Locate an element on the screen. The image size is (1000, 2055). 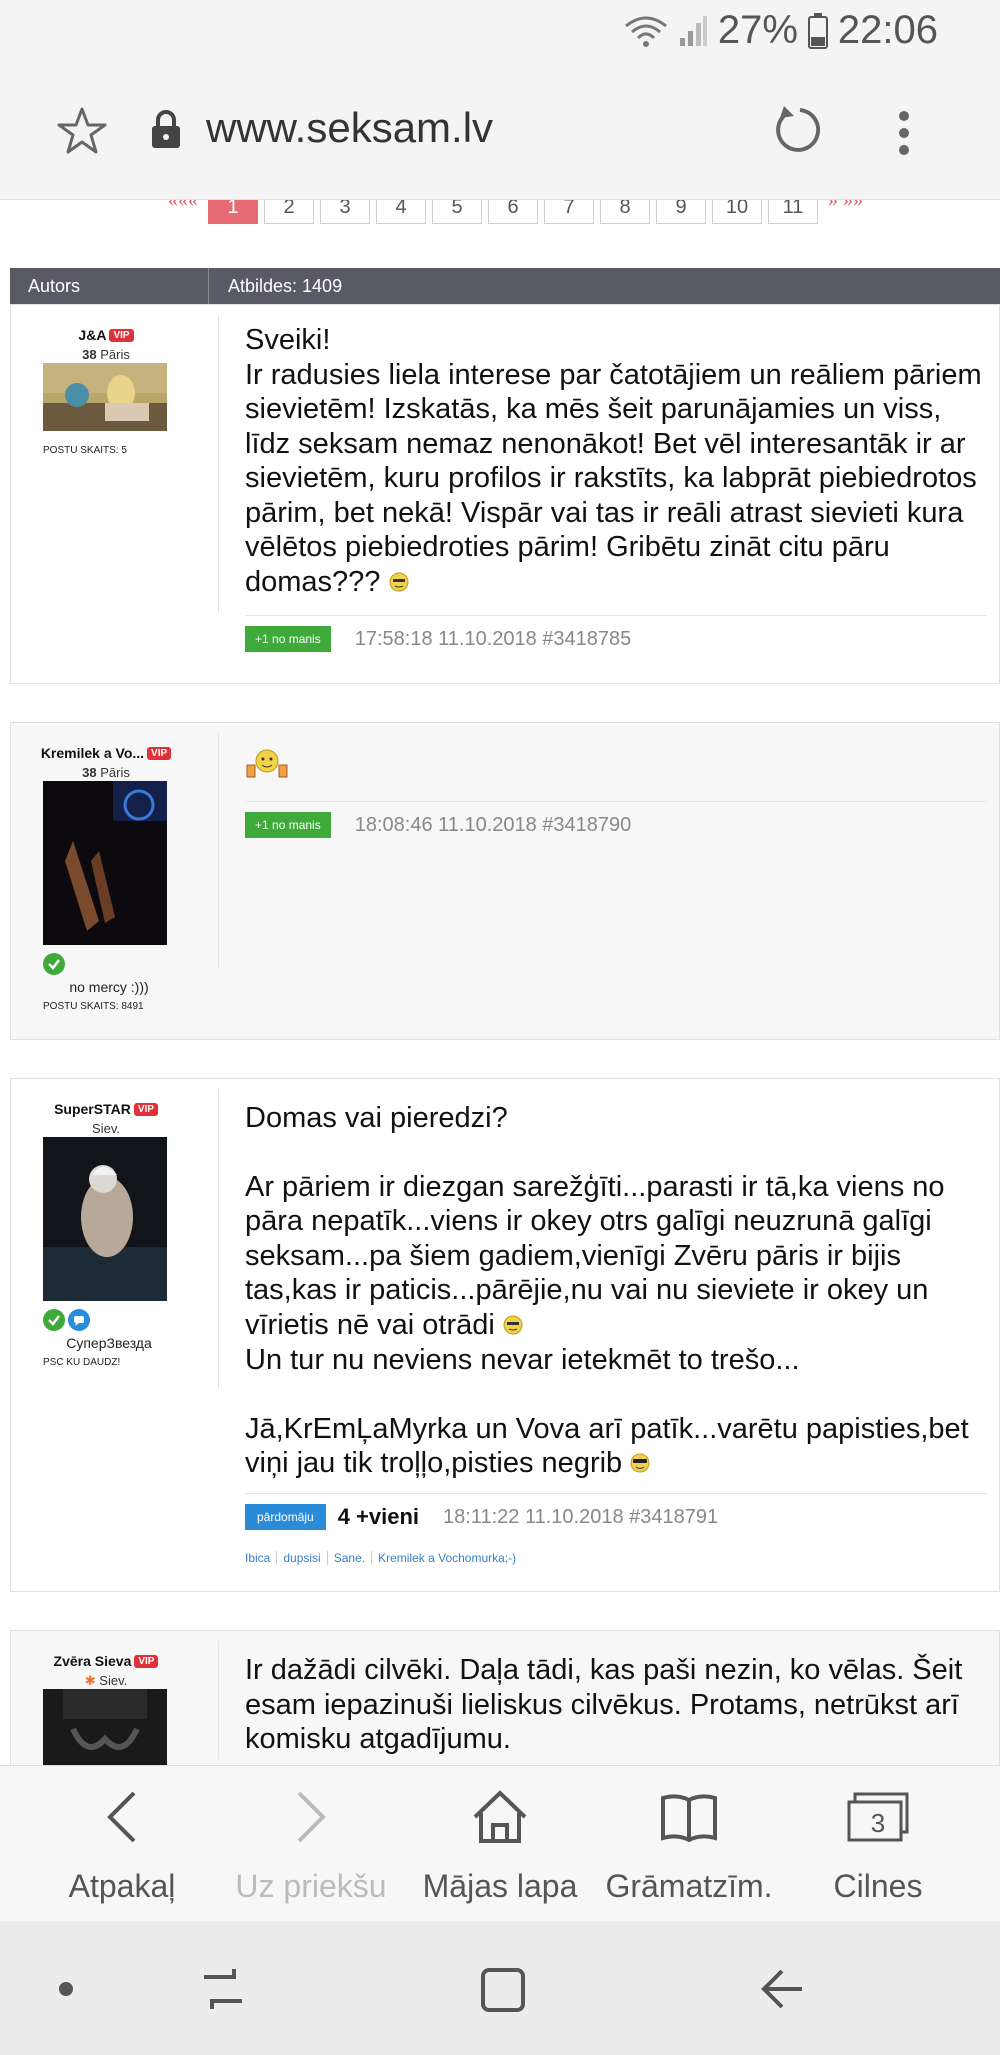
liker-link: dupsisi is located at coordinates (305, 1558).